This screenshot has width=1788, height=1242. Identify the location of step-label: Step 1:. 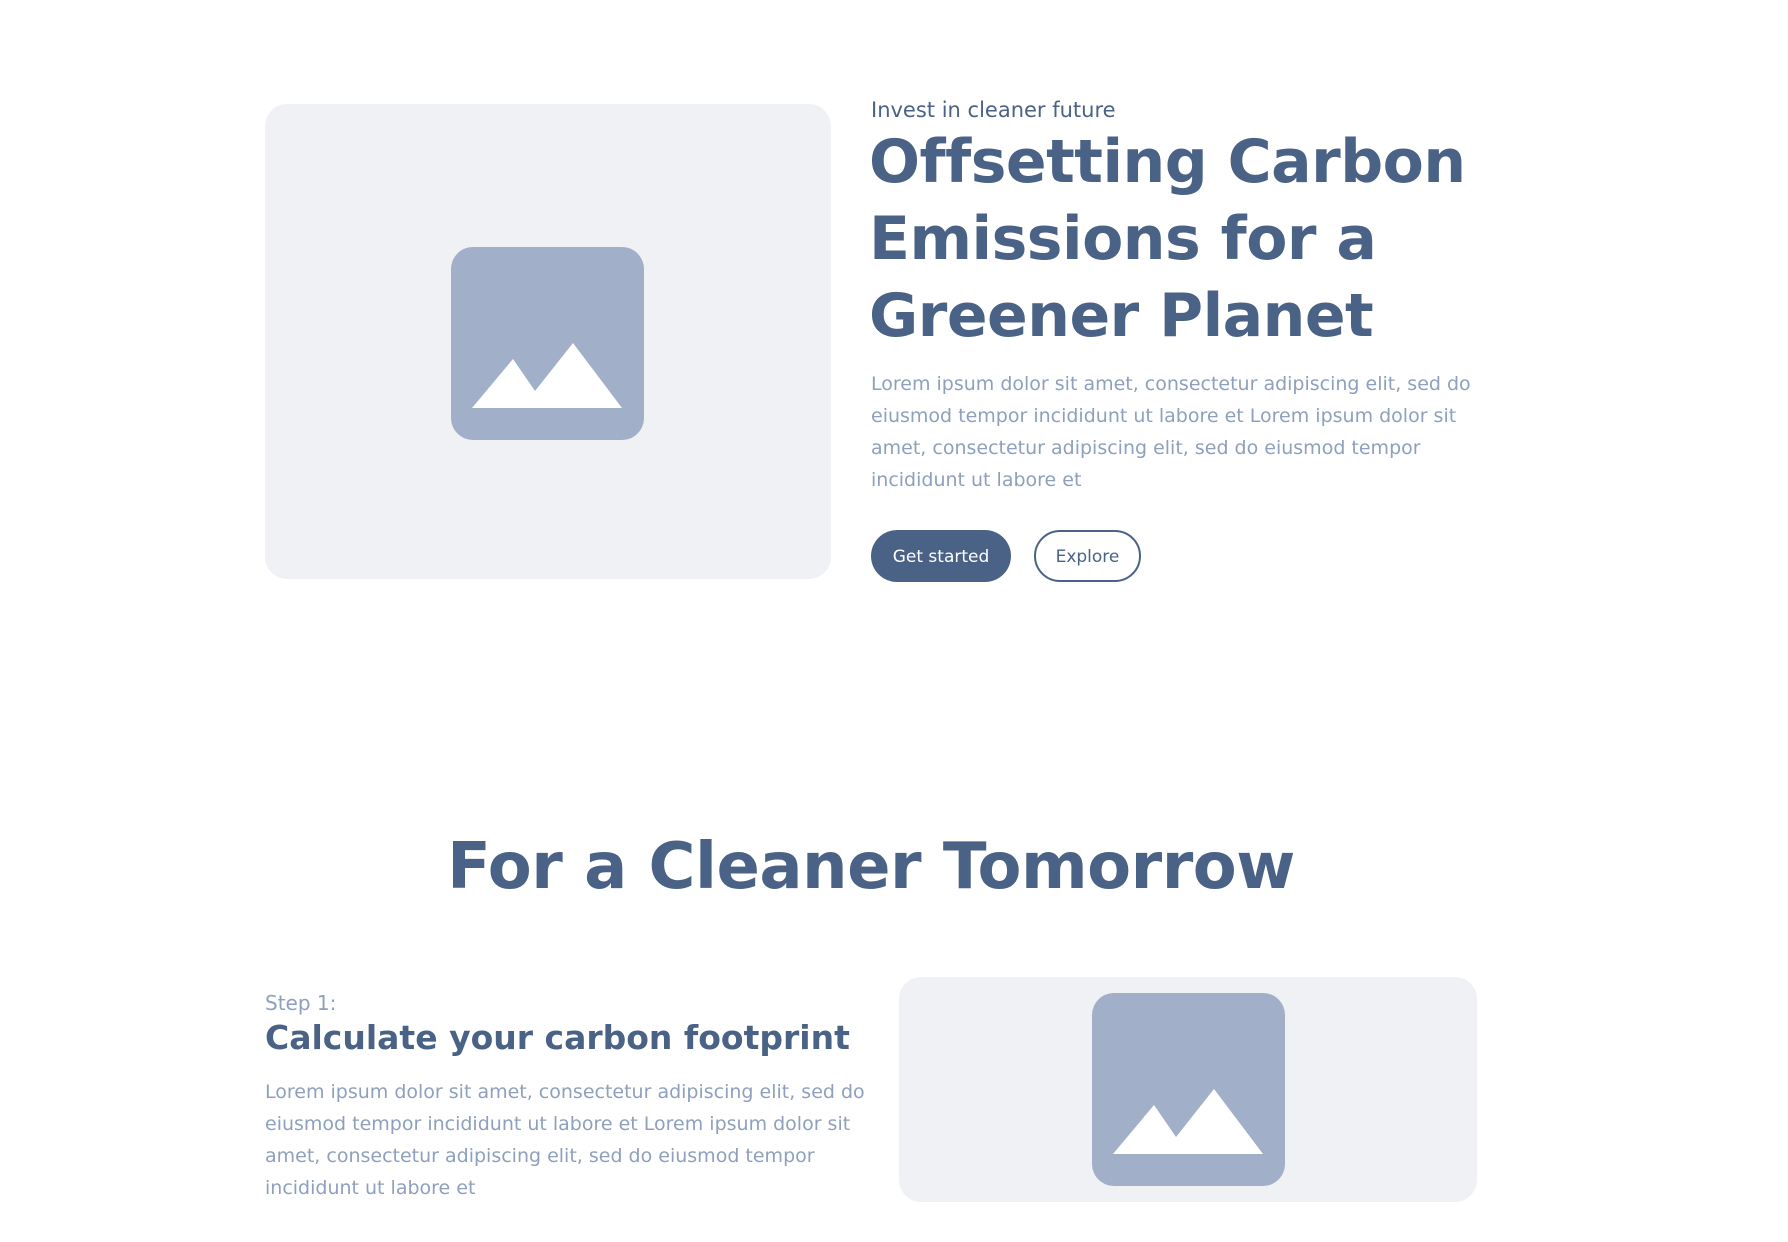
(301, 1003).